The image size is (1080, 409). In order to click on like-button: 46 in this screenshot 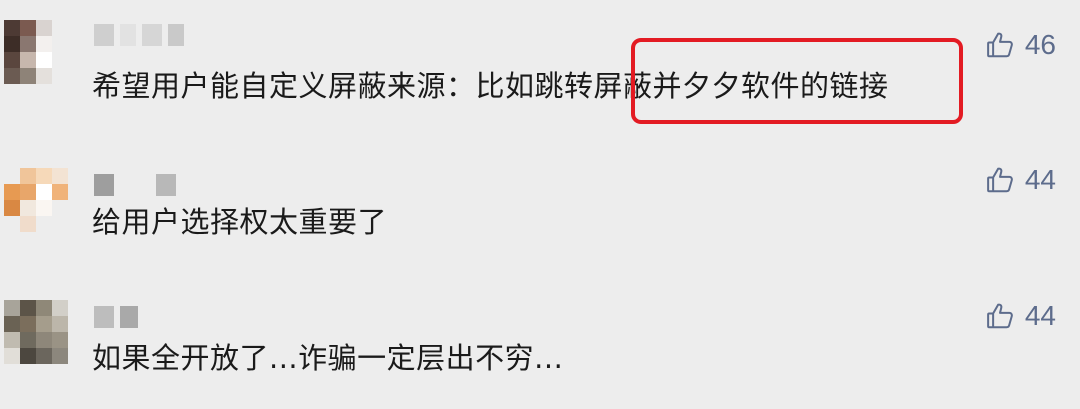, I will do `click(1020, 45)`.